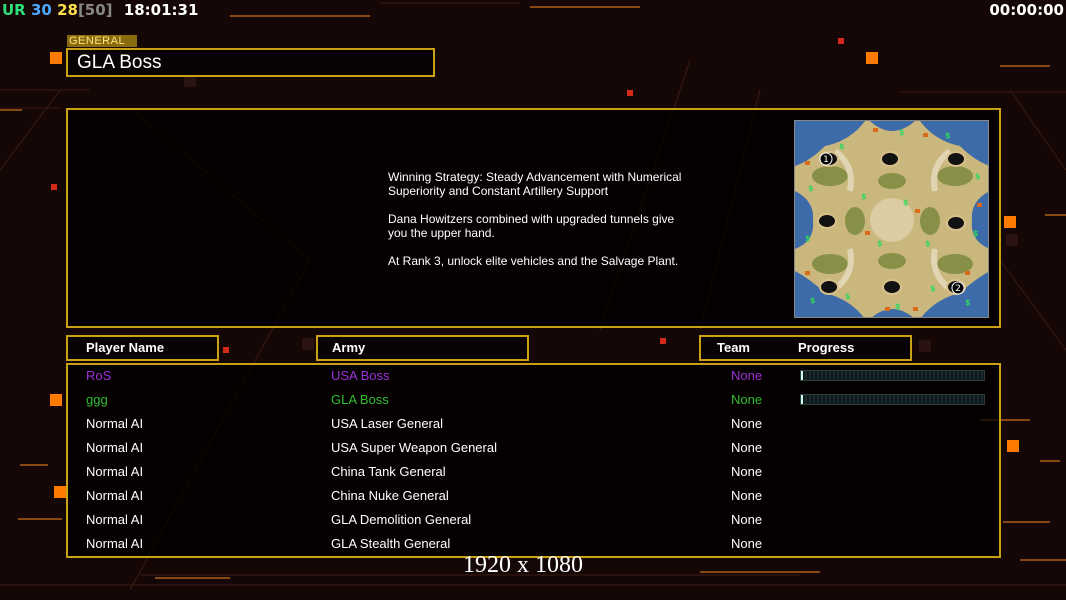  I want to click on system-clock: 18:01:31, so click(161, 10).